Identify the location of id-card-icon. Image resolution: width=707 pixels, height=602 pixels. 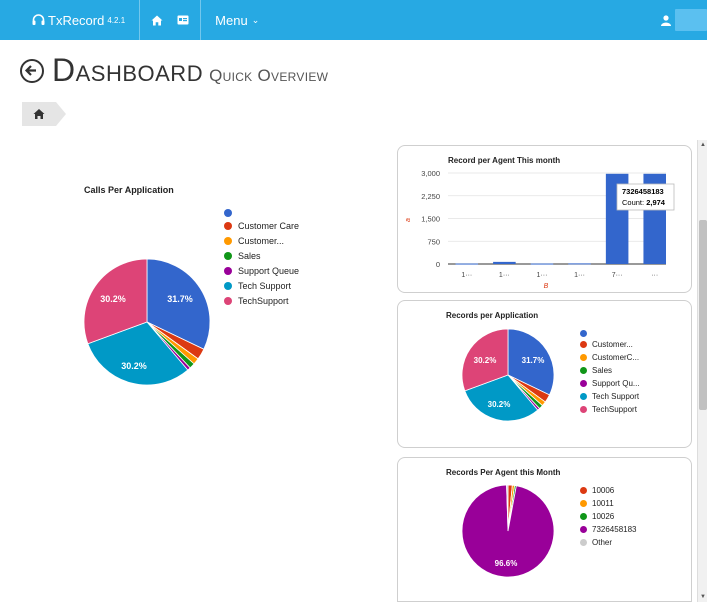
(183, 20).